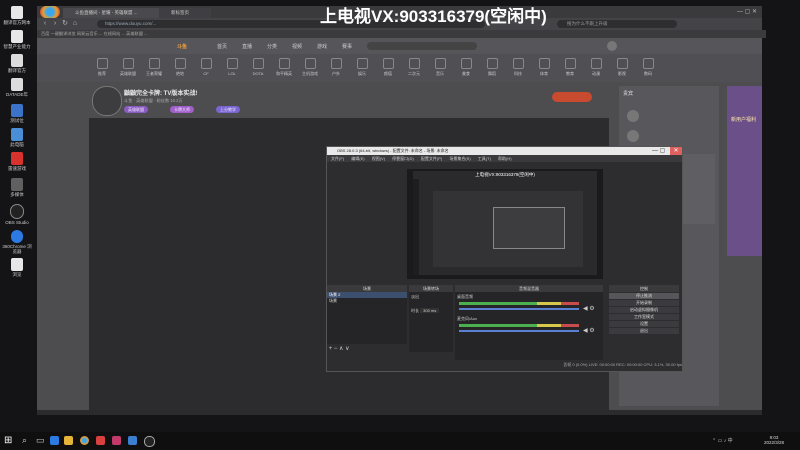  Describe the element at coordinates (505, 158) in the screenshot. I see `menu-help: 帮助(H)` at that location.